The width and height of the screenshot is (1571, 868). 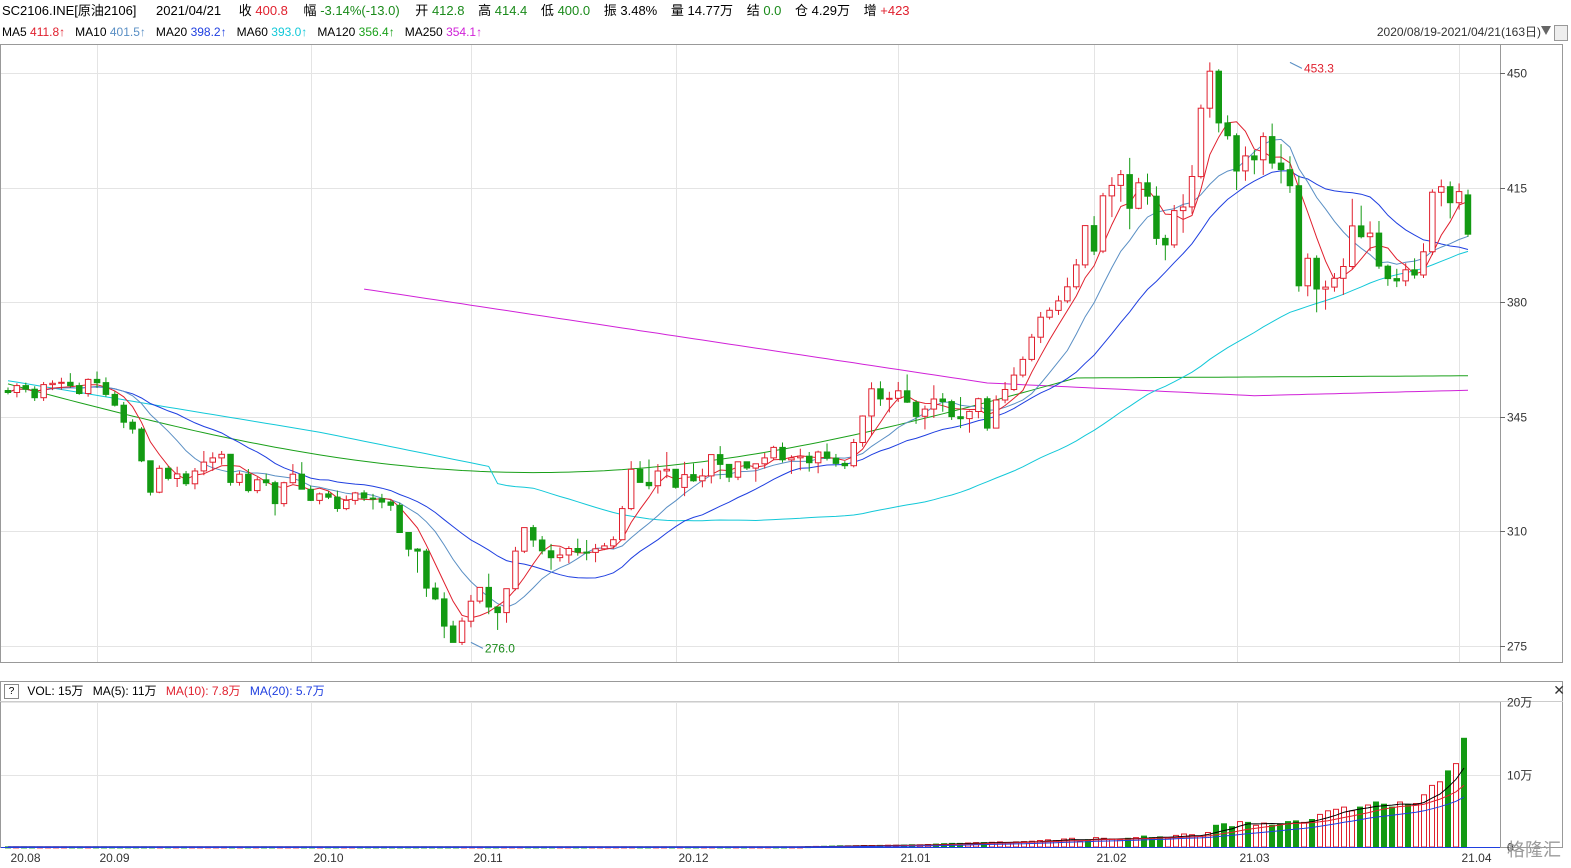 What do you see at coordinates (1517, 303) in the screenshot?
I see `y-tick-label: 380` at bounding box center [1517, 303].